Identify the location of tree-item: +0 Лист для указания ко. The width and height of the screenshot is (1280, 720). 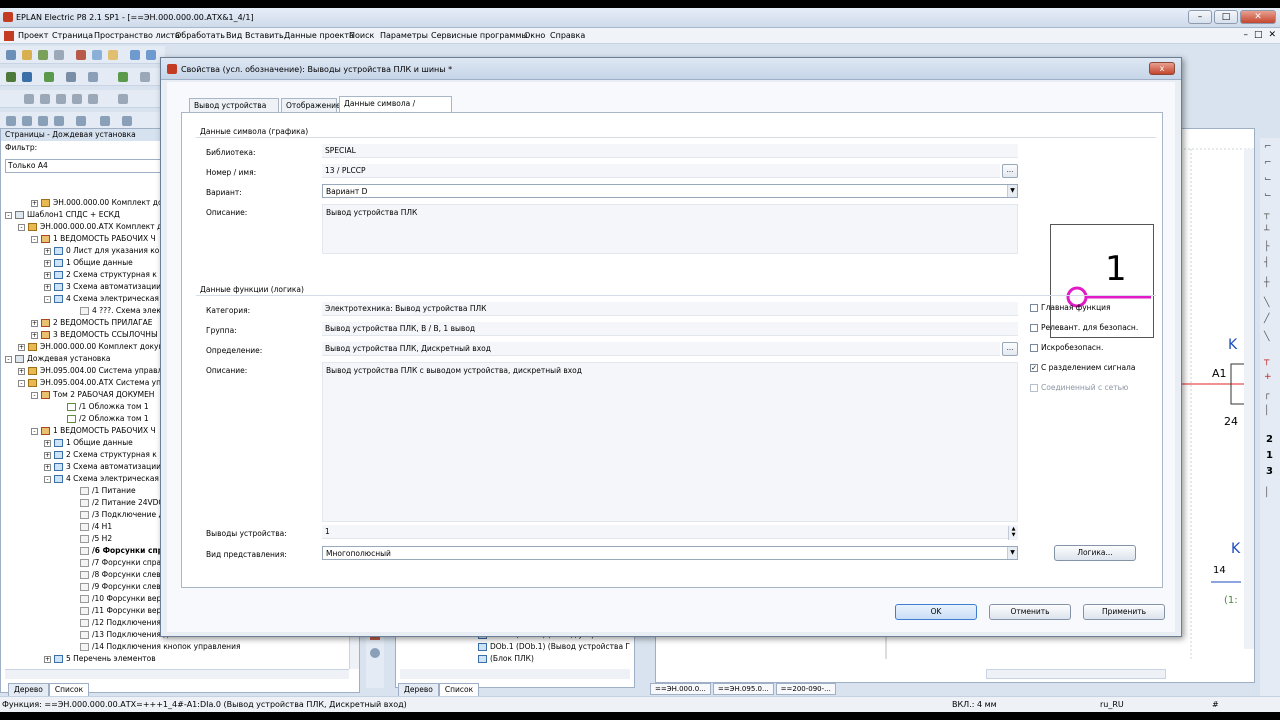
(101, 251).